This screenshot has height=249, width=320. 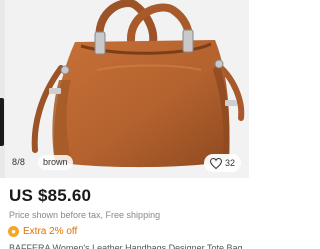 I want to click on image-counter: 8/8, so click(x=19, y=162).